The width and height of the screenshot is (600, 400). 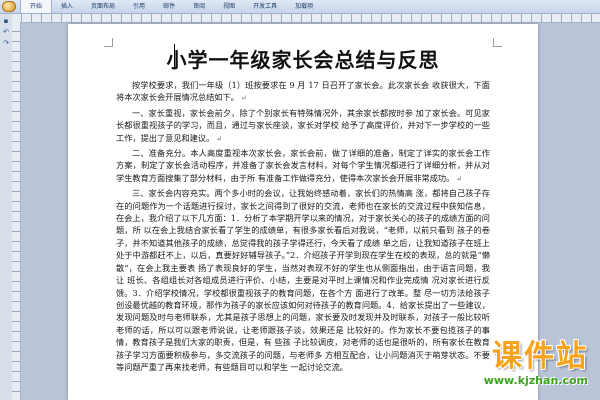 I want to click on watermark-url: www.kjzhan.com, so click(x=535, y=380).